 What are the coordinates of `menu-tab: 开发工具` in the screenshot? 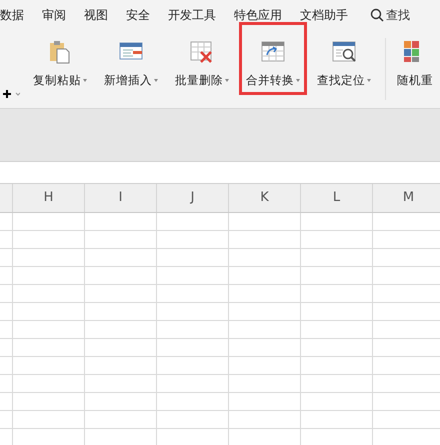 It's located at (192, 15).